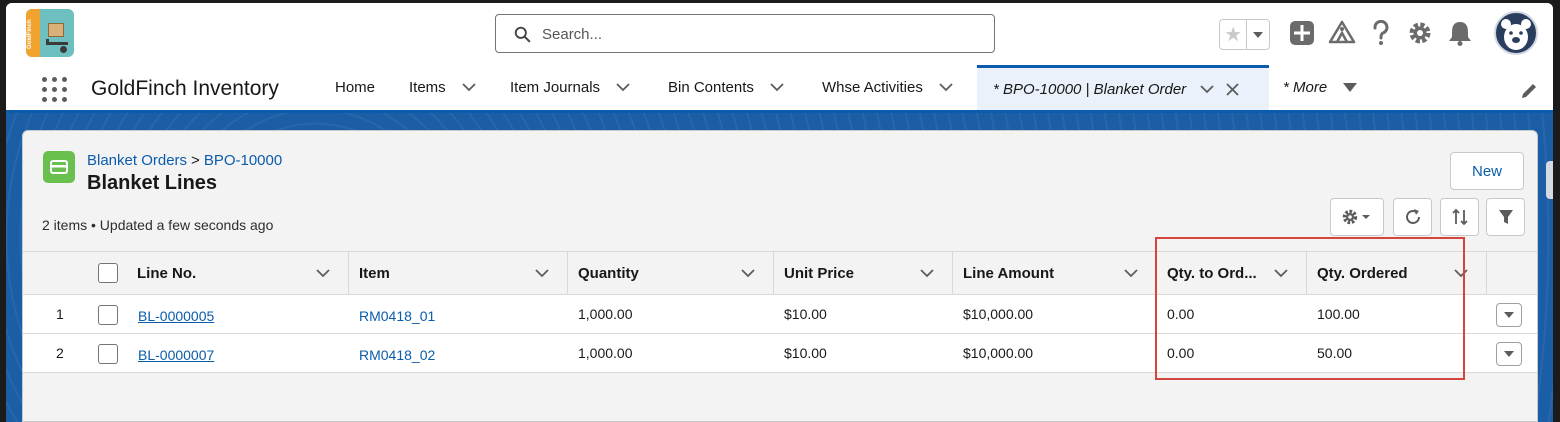  What do you see at coordinates (397, 355) in the screenshot?
I see `item-link: RM0418_02` at bounding box center [397, 355].